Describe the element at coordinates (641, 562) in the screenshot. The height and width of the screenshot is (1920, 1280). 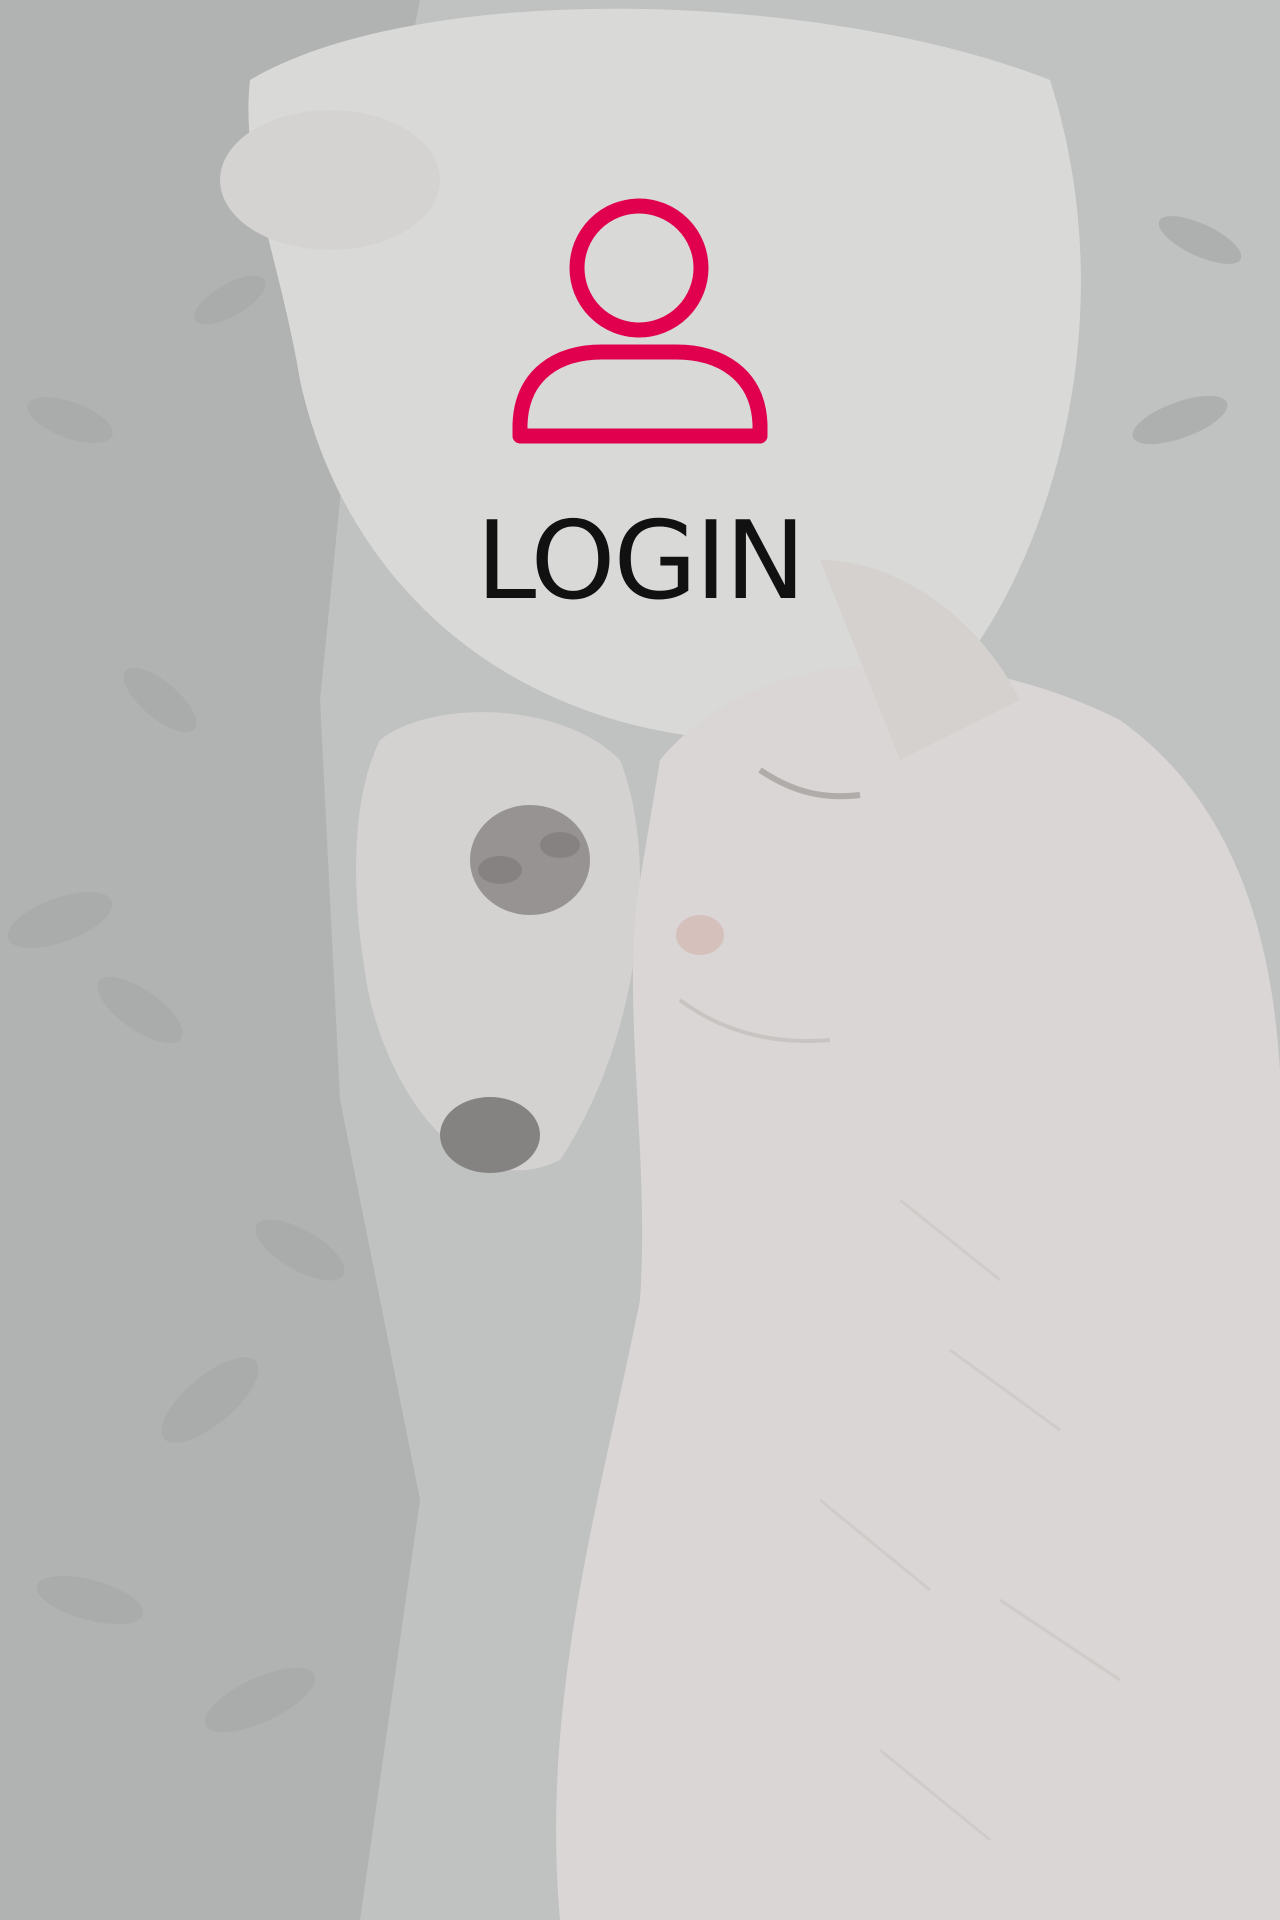
I see `login-title: LOGIN` at that location.